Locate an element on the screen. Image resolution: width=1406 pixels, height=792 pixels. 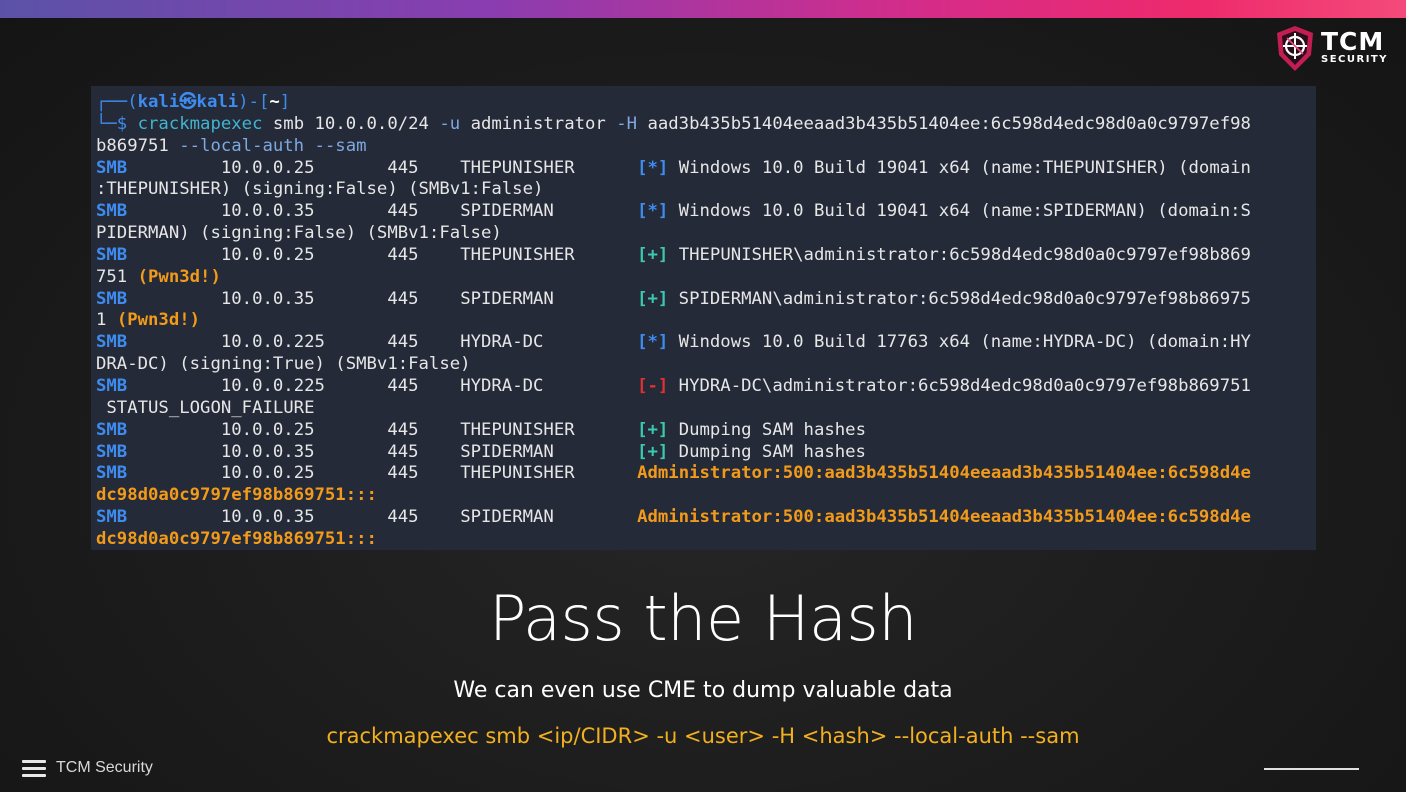
tcm-security-logo: TCM SECURITY is located at coordinates (1334, 49).